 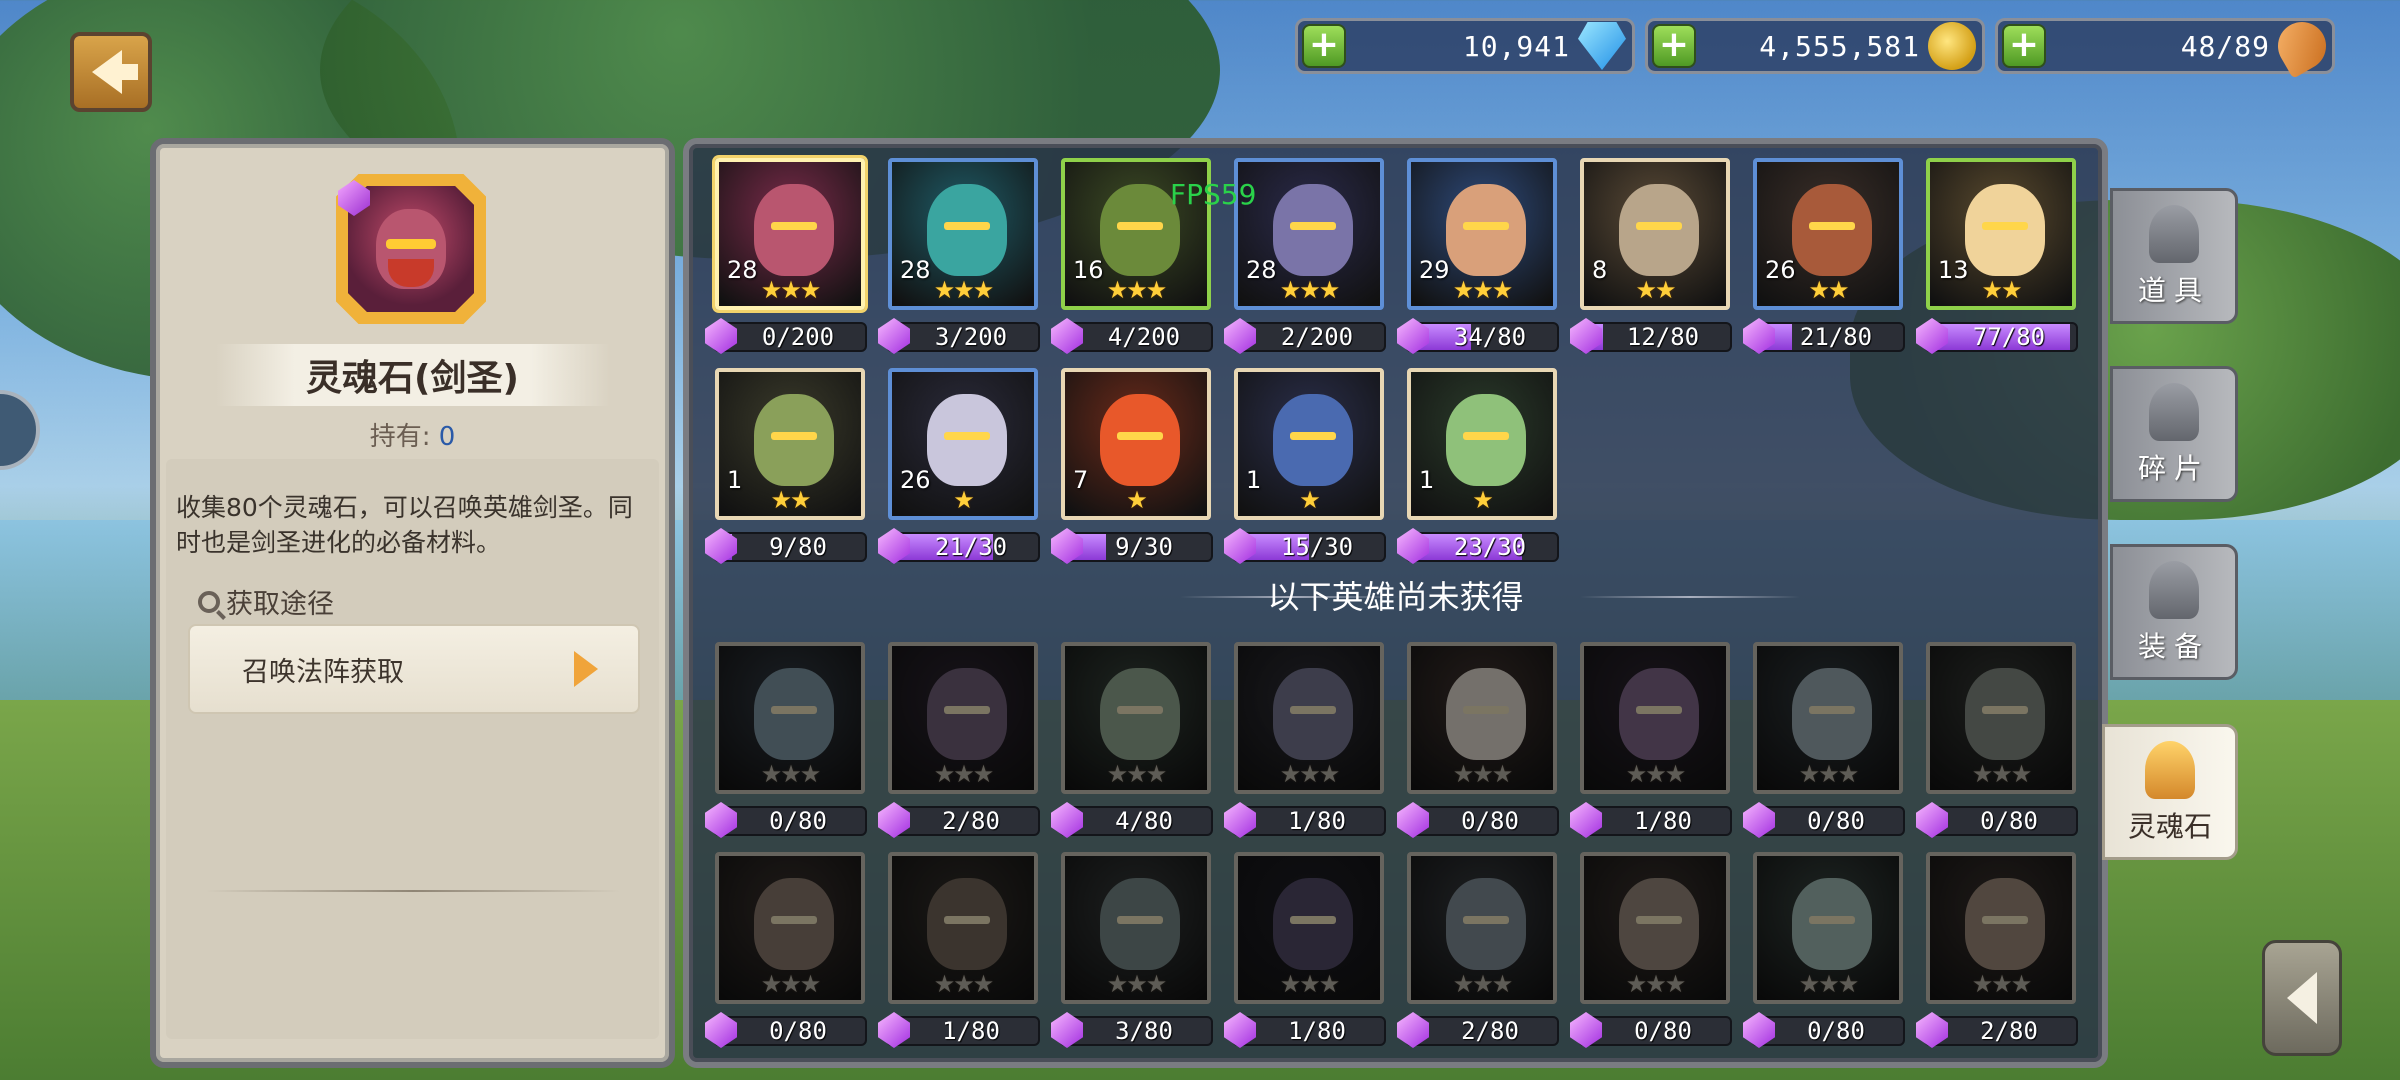 What do you see at coordinates (1674, 46) in the screenshot?
I see `add-gold-button: +` at bounding box center [1674, 46].